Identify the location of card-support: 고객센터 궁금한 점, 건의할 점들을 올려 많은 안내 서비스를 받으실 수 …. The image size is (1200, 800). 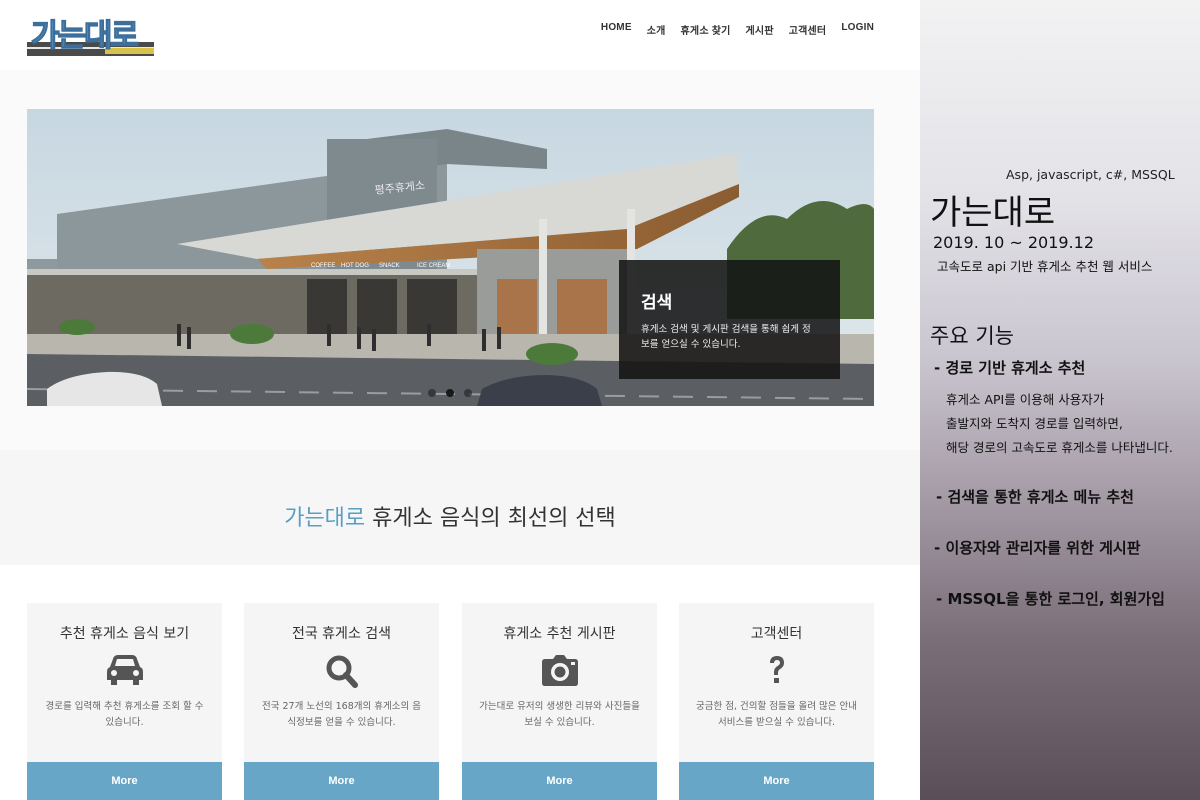
(776, 701).